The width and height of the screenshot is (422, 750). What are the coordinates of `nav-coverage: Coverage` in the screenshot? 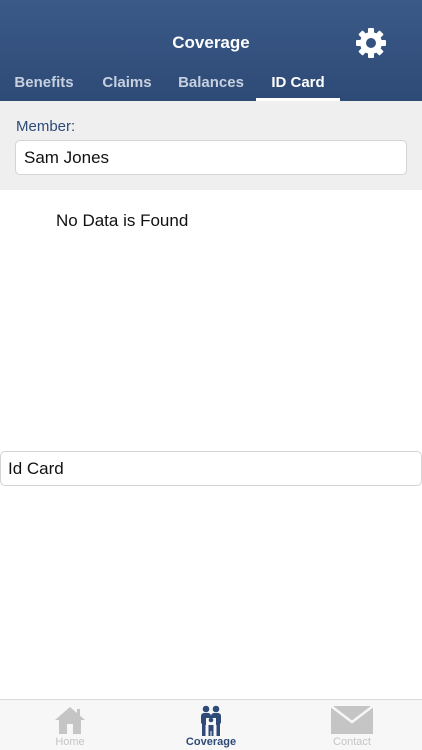 It's located at (211, 725).